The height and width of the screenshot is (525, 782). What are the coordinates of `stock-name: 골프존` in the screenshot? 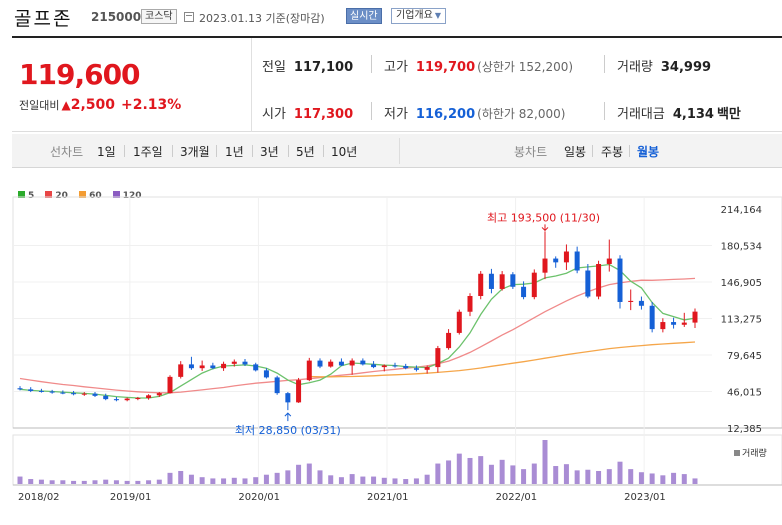 It's located at (43, 19).